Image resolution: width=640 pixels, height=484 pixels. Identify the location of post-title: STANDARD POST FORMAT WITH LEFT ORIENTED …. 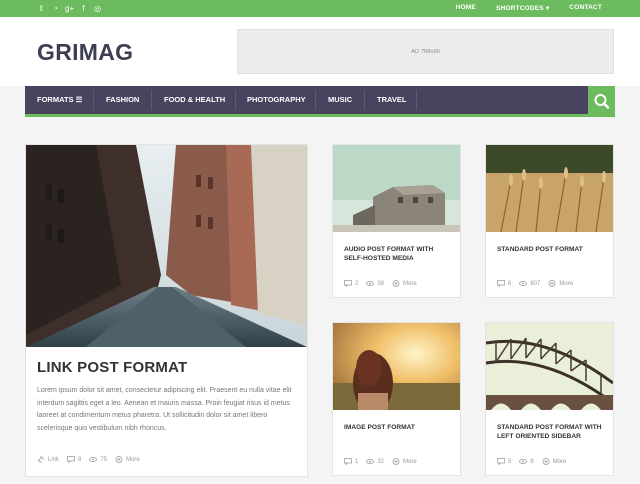
(553, 432).